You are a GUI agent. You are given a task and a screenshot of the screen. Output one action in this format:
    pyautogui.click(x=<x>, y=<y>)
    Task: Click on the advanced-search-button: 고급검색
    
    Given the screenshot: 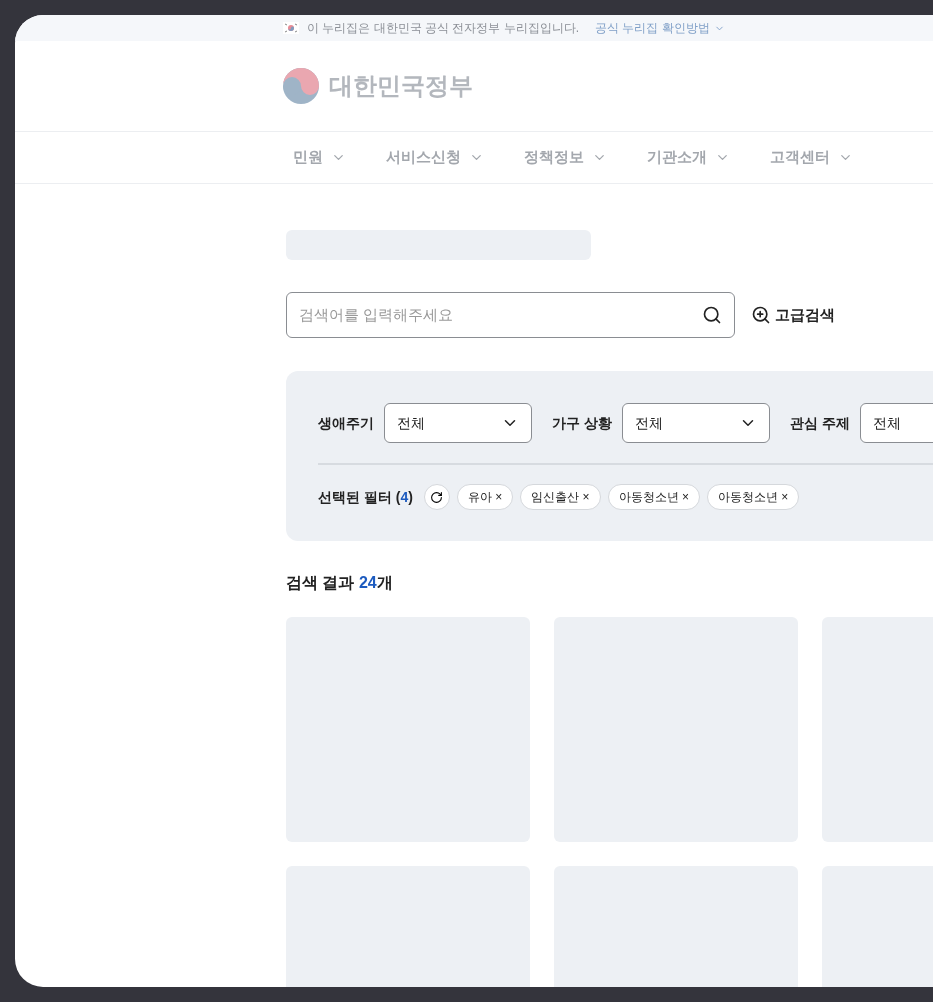 What is the action you would take?
    pyautogui.click(x=793, y=315)
    